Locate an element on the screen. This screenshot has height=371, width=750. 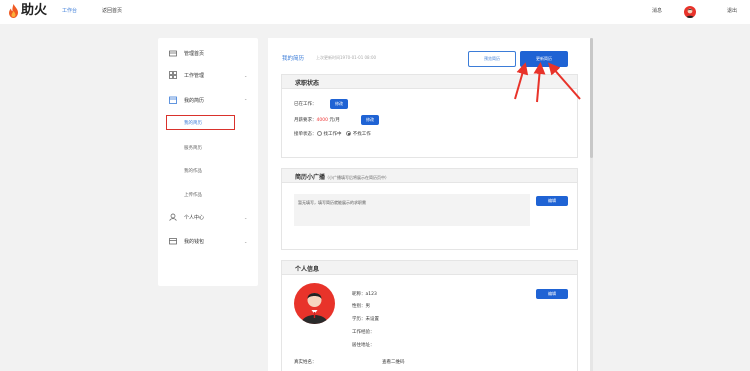
realname-qr-link: 查看二维码 is located at coordinates (393, 362).